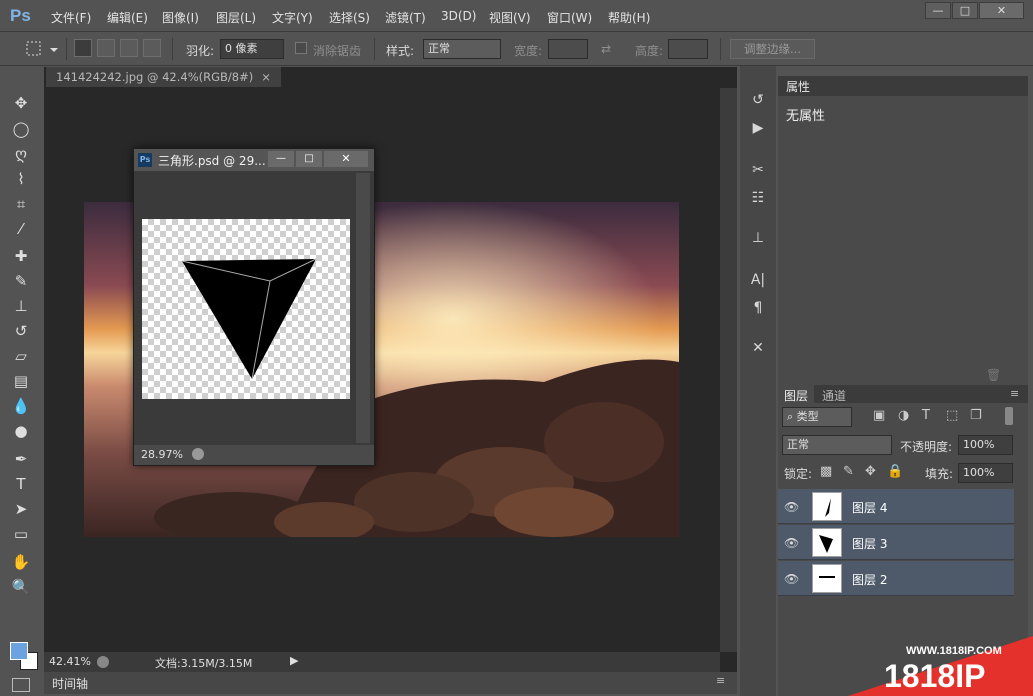 Image resolution: width=1033 pixels, height=696 pixels. What do you see at coordinates (1001, 10) in the screenshot?
I see `close-button: ✕` at bounding box center [1001, 10].